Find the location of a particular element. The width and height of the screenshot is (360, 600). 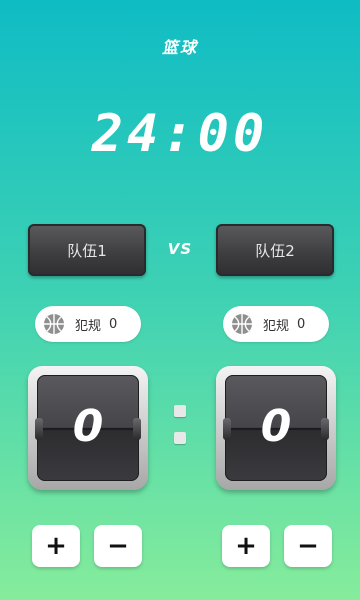

left-decrement-button: − is located at coordinates (118, 546).